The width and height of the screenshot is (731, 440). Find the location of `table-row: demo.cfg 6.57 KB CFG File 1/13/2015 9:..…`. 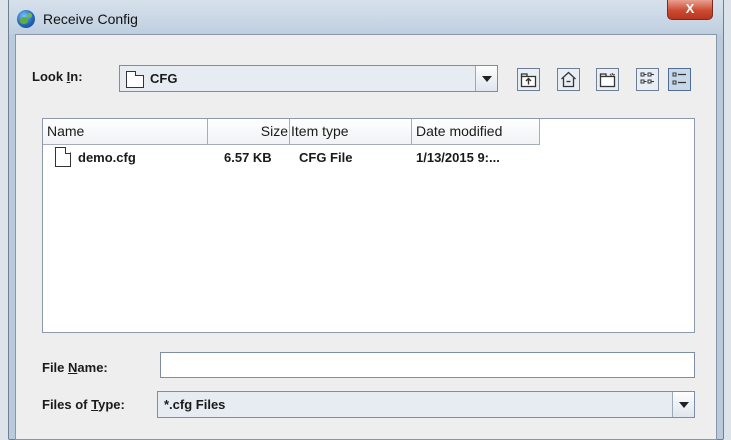

table-row: demo.cfg 6.57 KB CFG File 1/13/2015 9:..… is located at coordinates (368, 158).